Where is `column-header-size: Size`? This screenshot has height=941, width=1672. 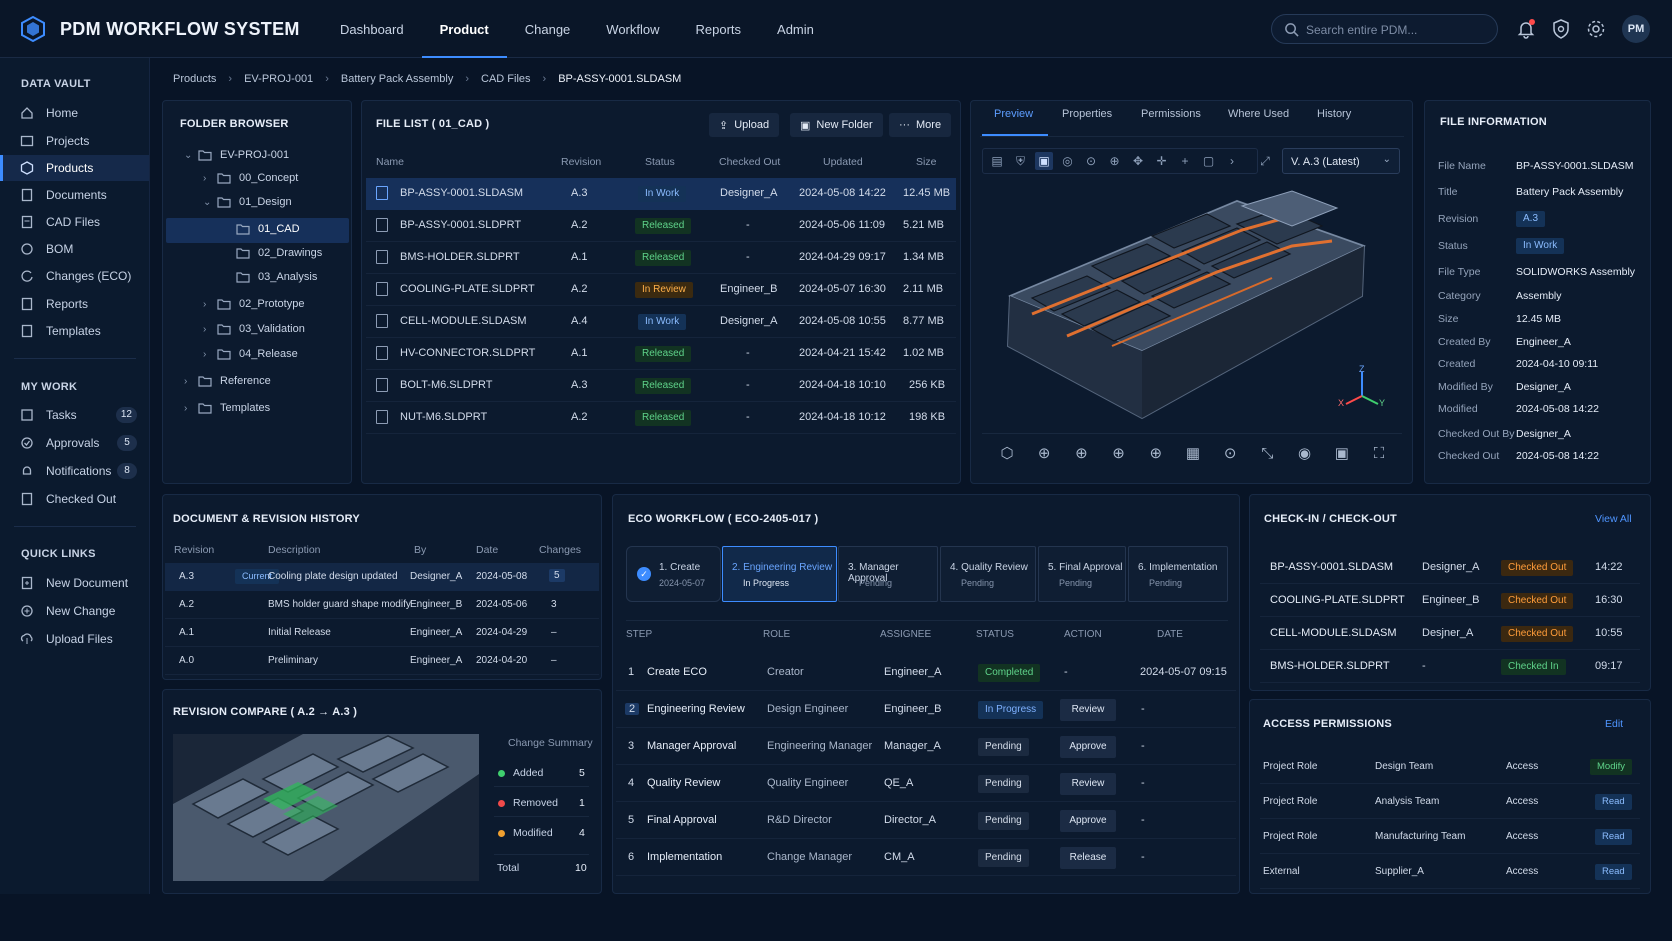
column-header-size: Size is located at coordinates (926, 162).